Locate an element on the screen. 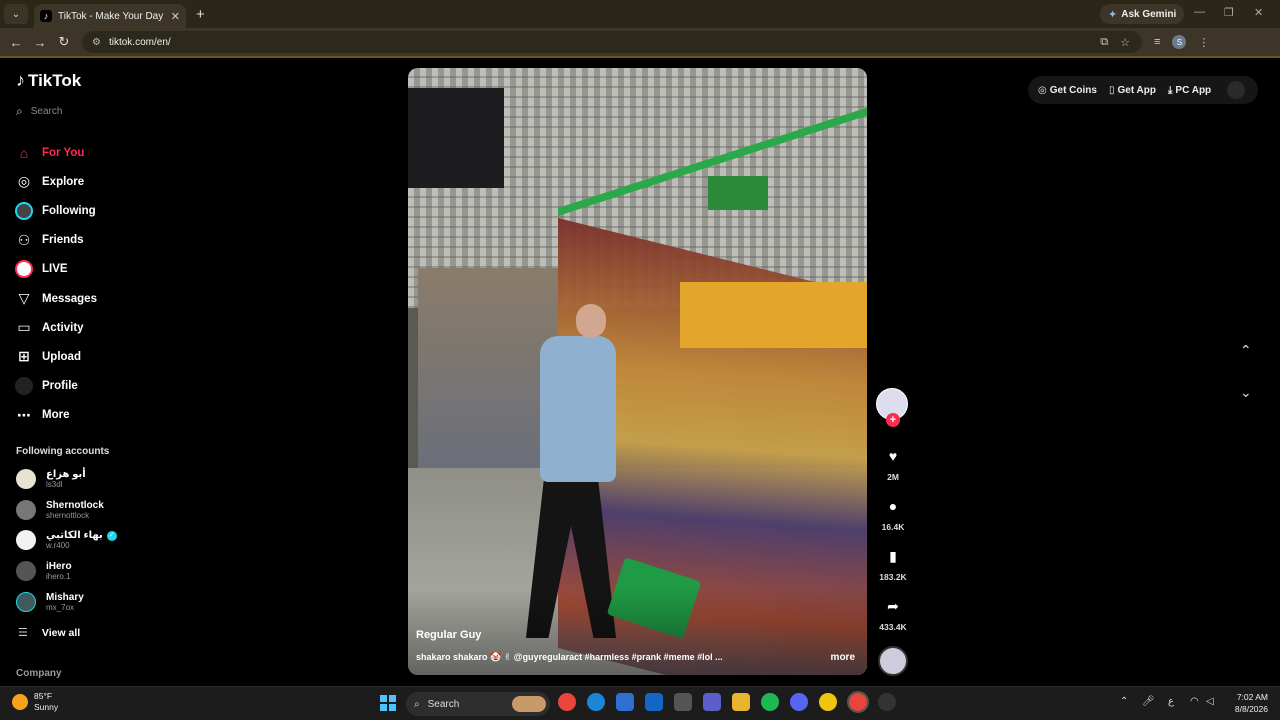 The image size is (1280, 720). nav-upload: ⊞ Upload is located at coordinates (104, 356).